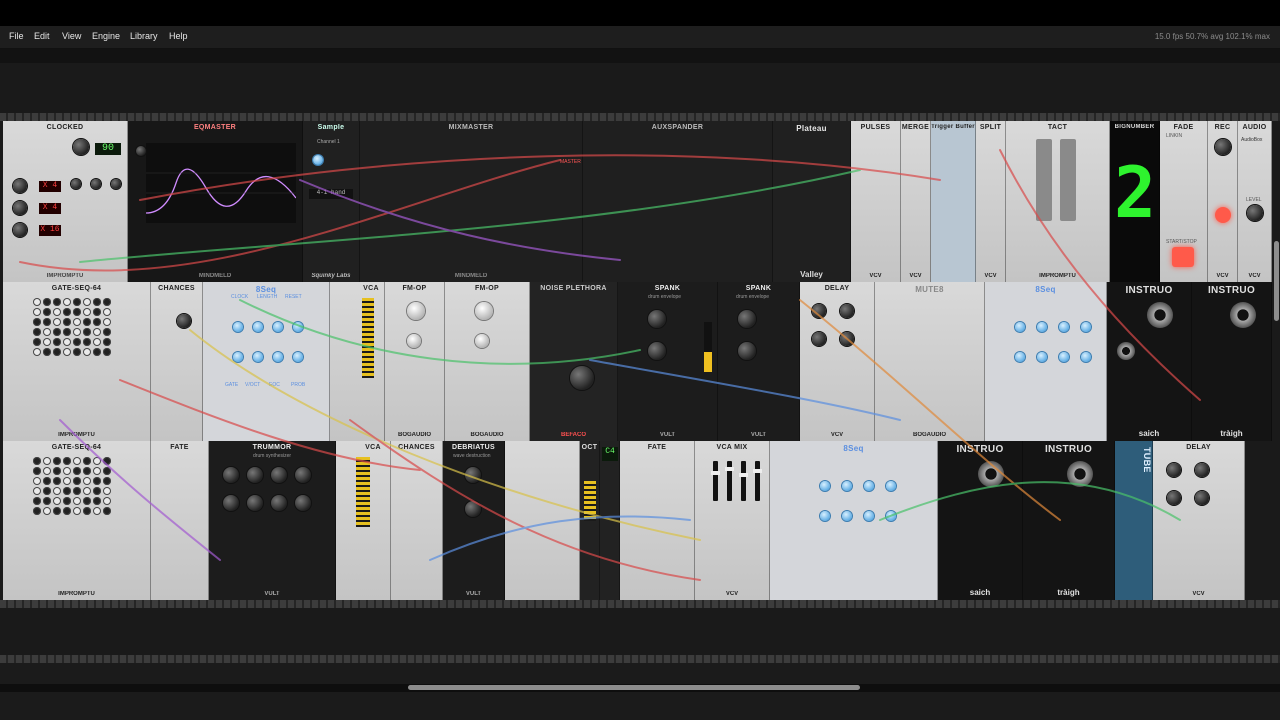 The image size is (1280, 720). I want to click on gate-grid, so click(72, 327).